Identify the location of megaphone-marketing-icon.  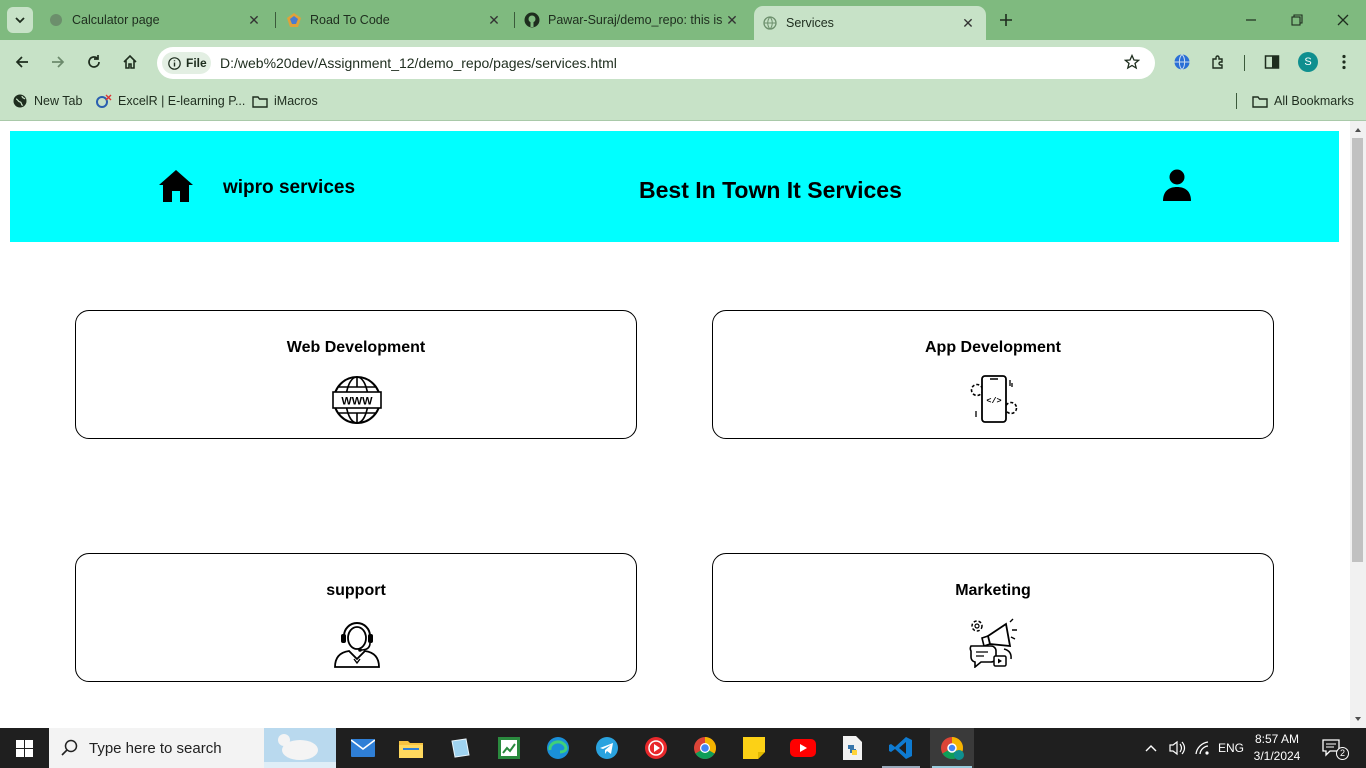
(993, 643).